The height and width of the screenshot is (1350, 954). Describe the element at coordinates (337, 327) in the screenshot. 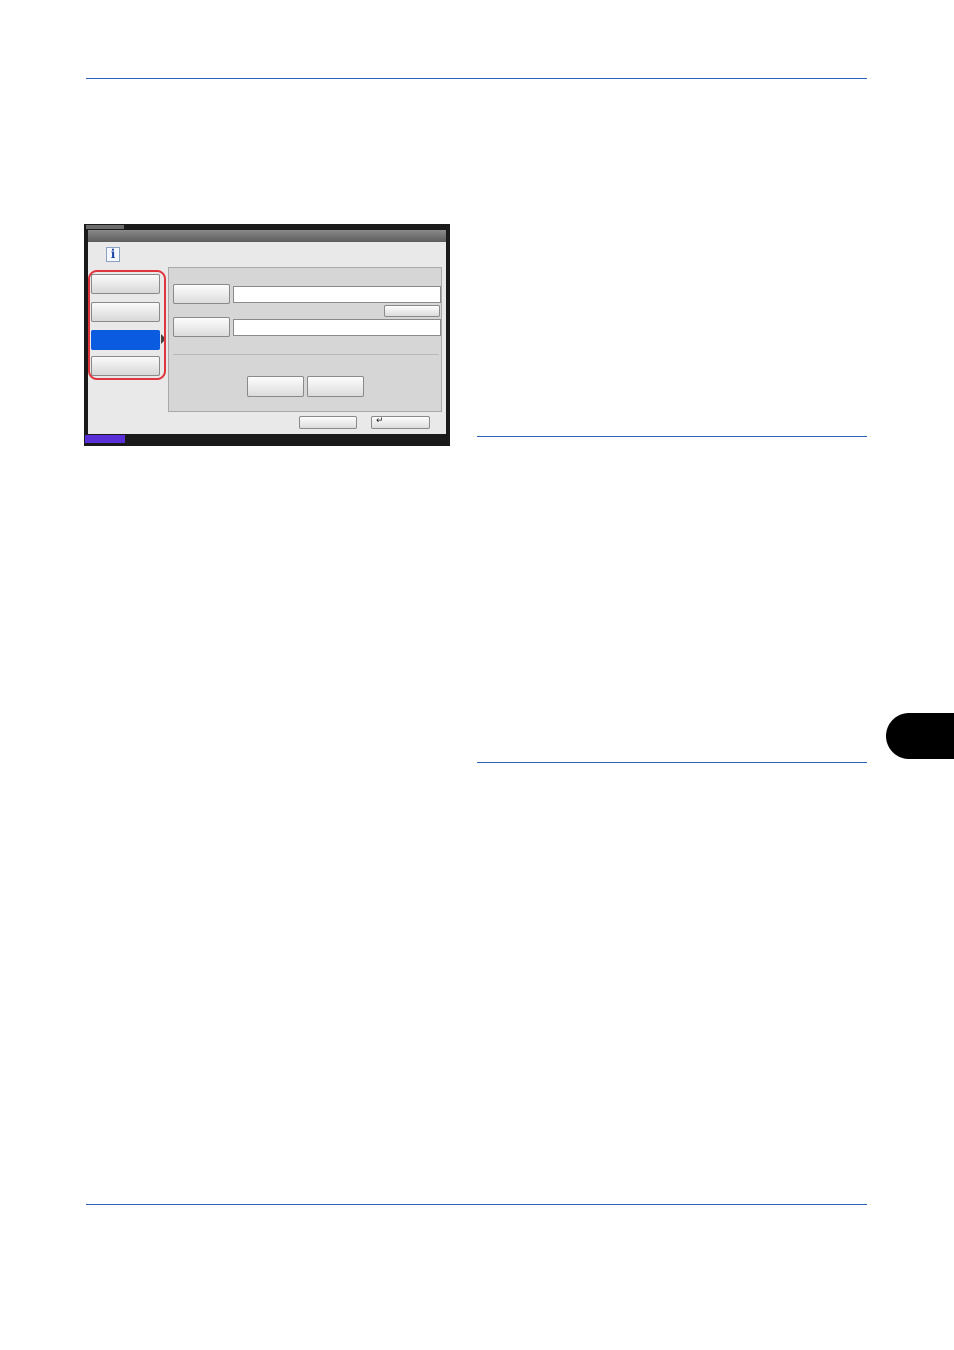

I see `field-2-input` at that location.